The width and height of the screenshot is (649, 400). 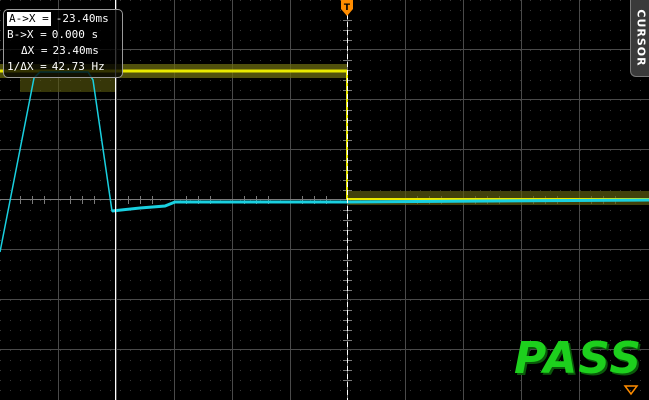 What do you see at coordinates (27, 34) in the screenshot?
I see `readout-label: B->X =` at bounding box center [27, 34].